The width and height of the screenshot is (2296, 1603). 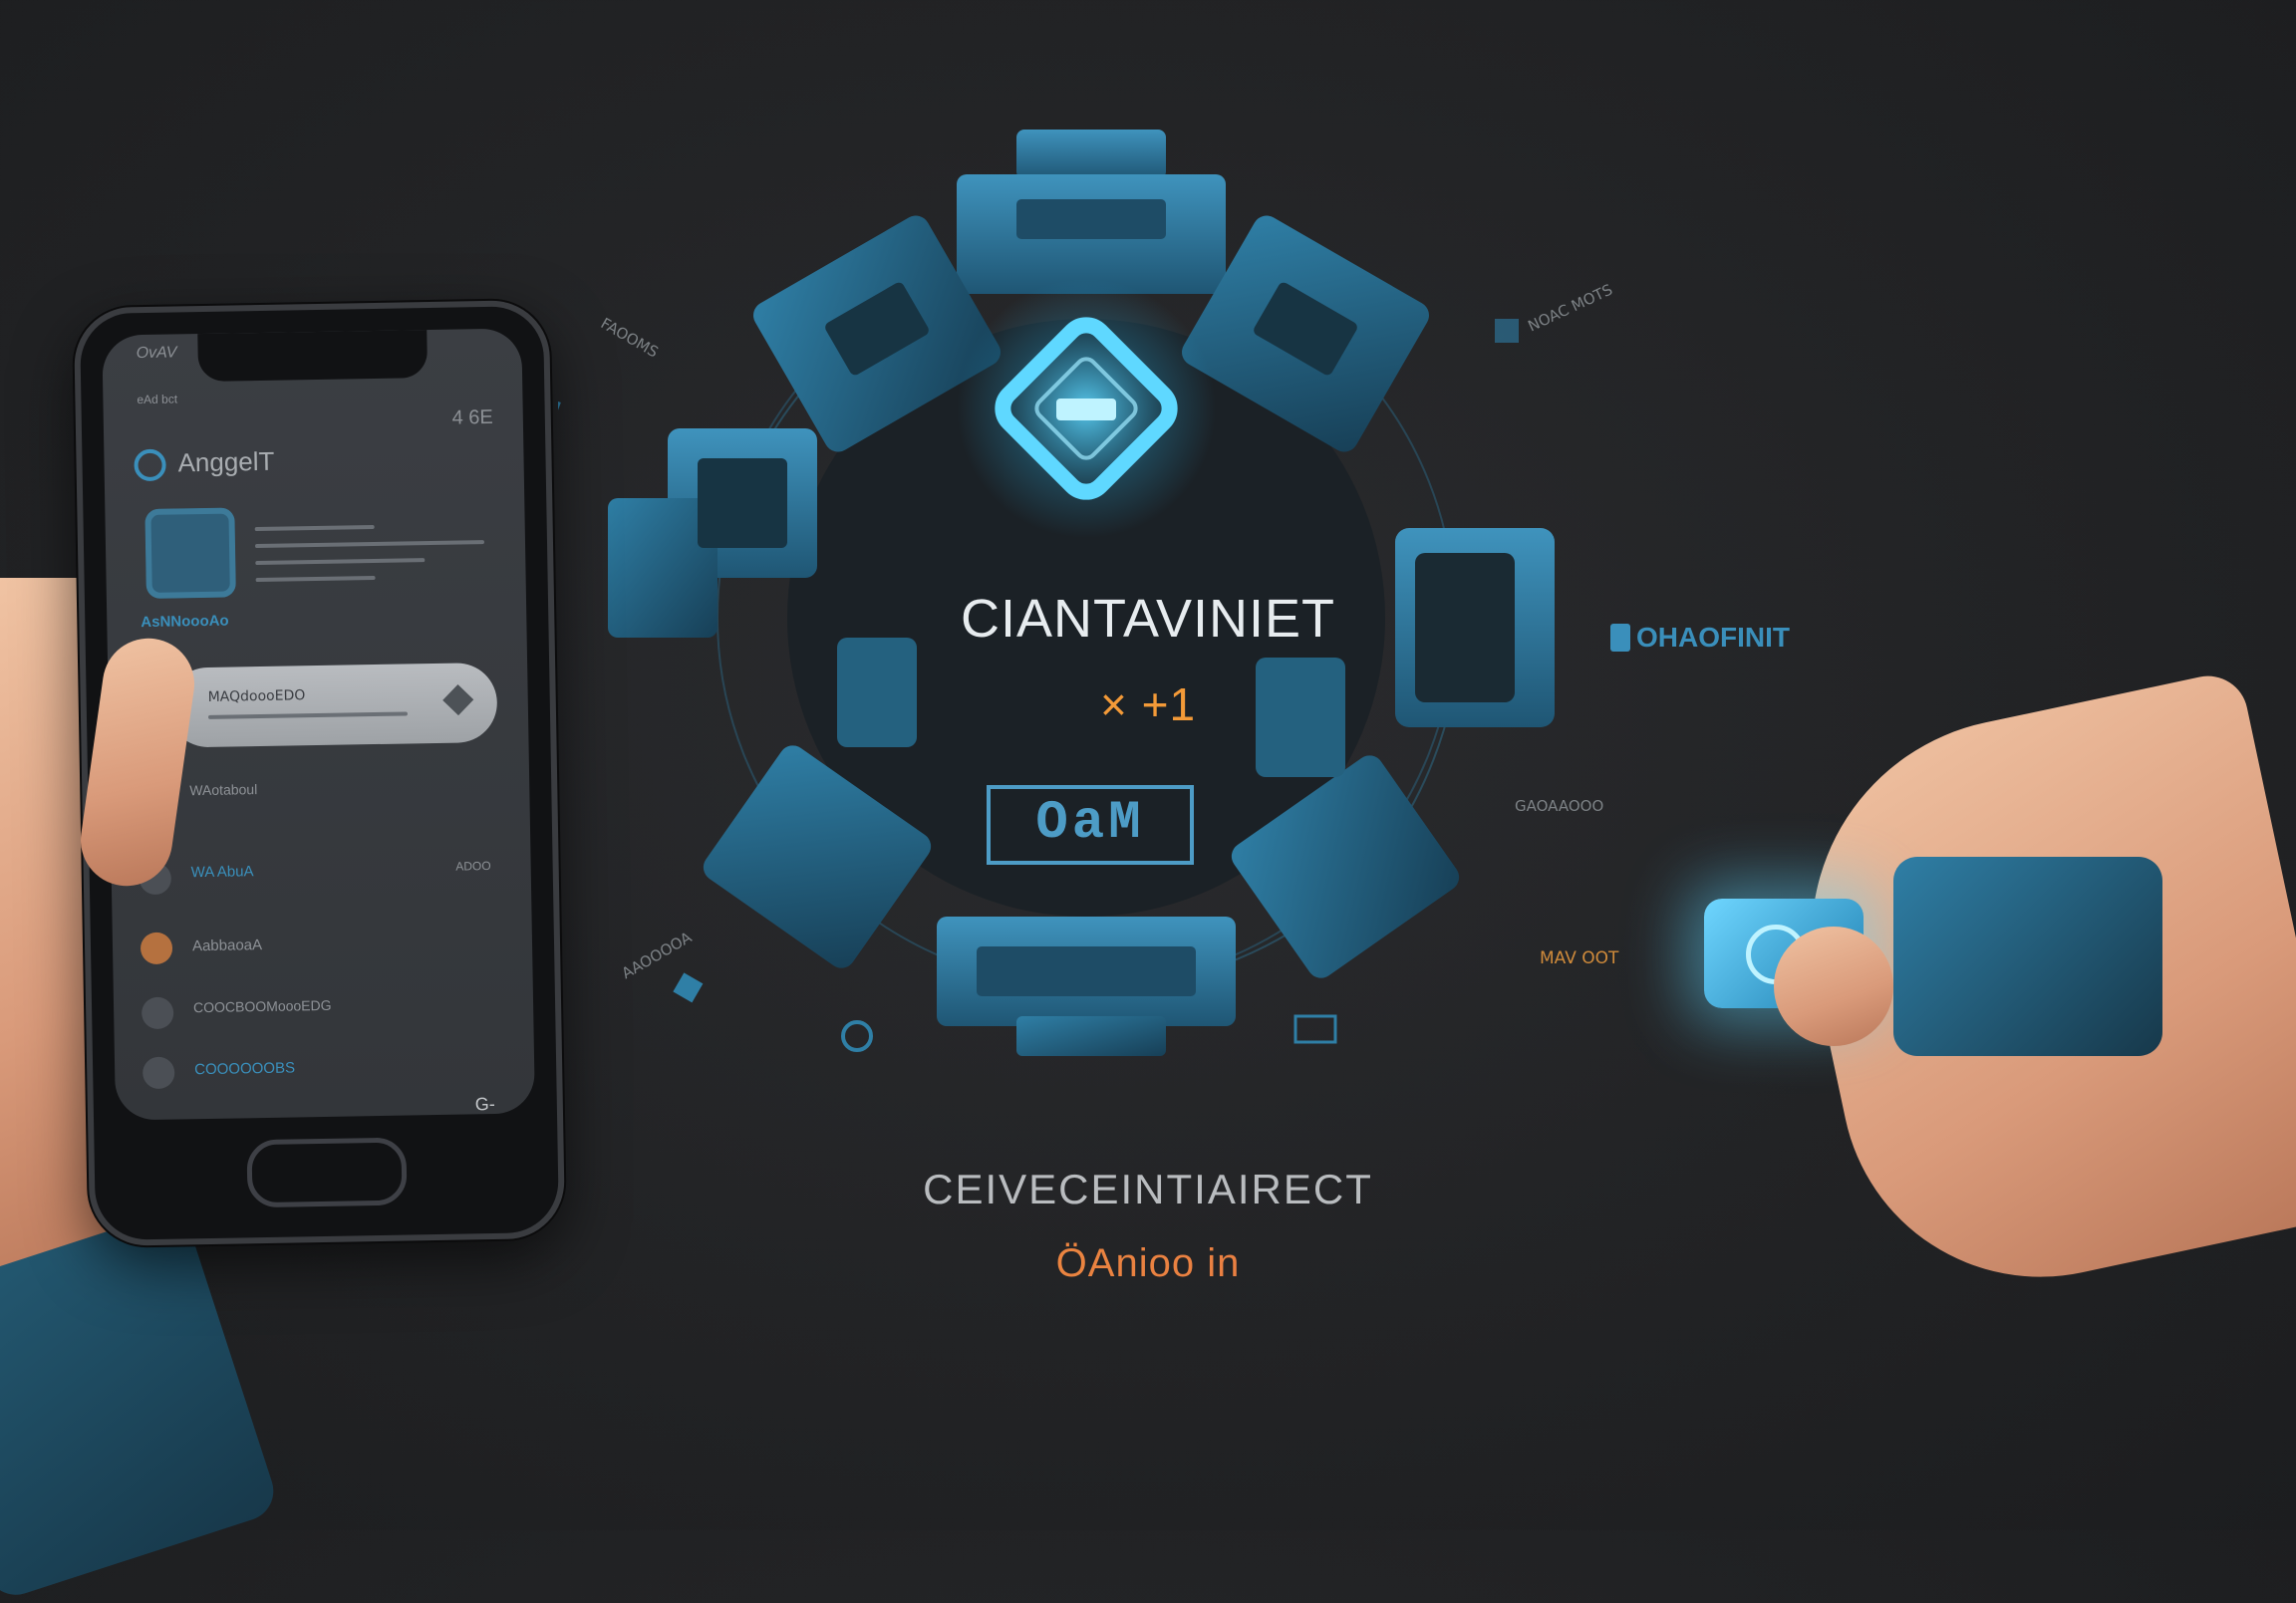 What do you see at coordinates (1620, 638) in the screenshot?
I see `square-icon` at bounding box center [1620, 638].